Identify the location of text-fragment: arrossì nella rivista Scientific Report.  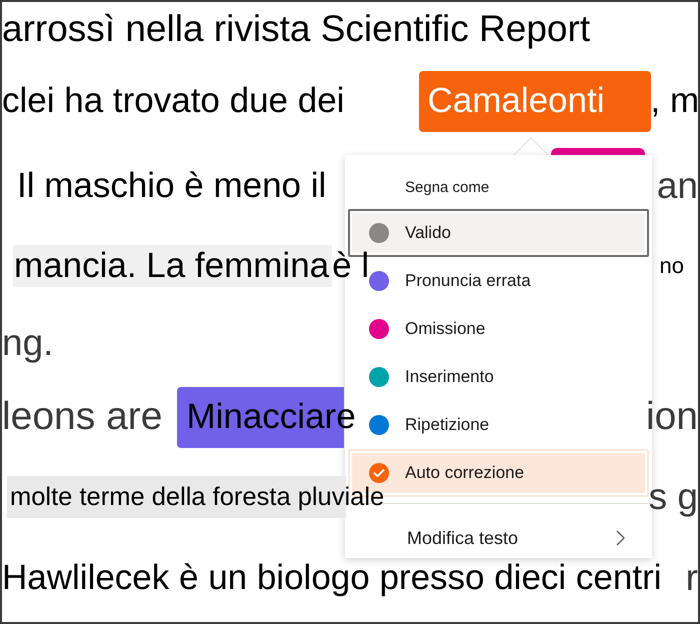
(296, 28).